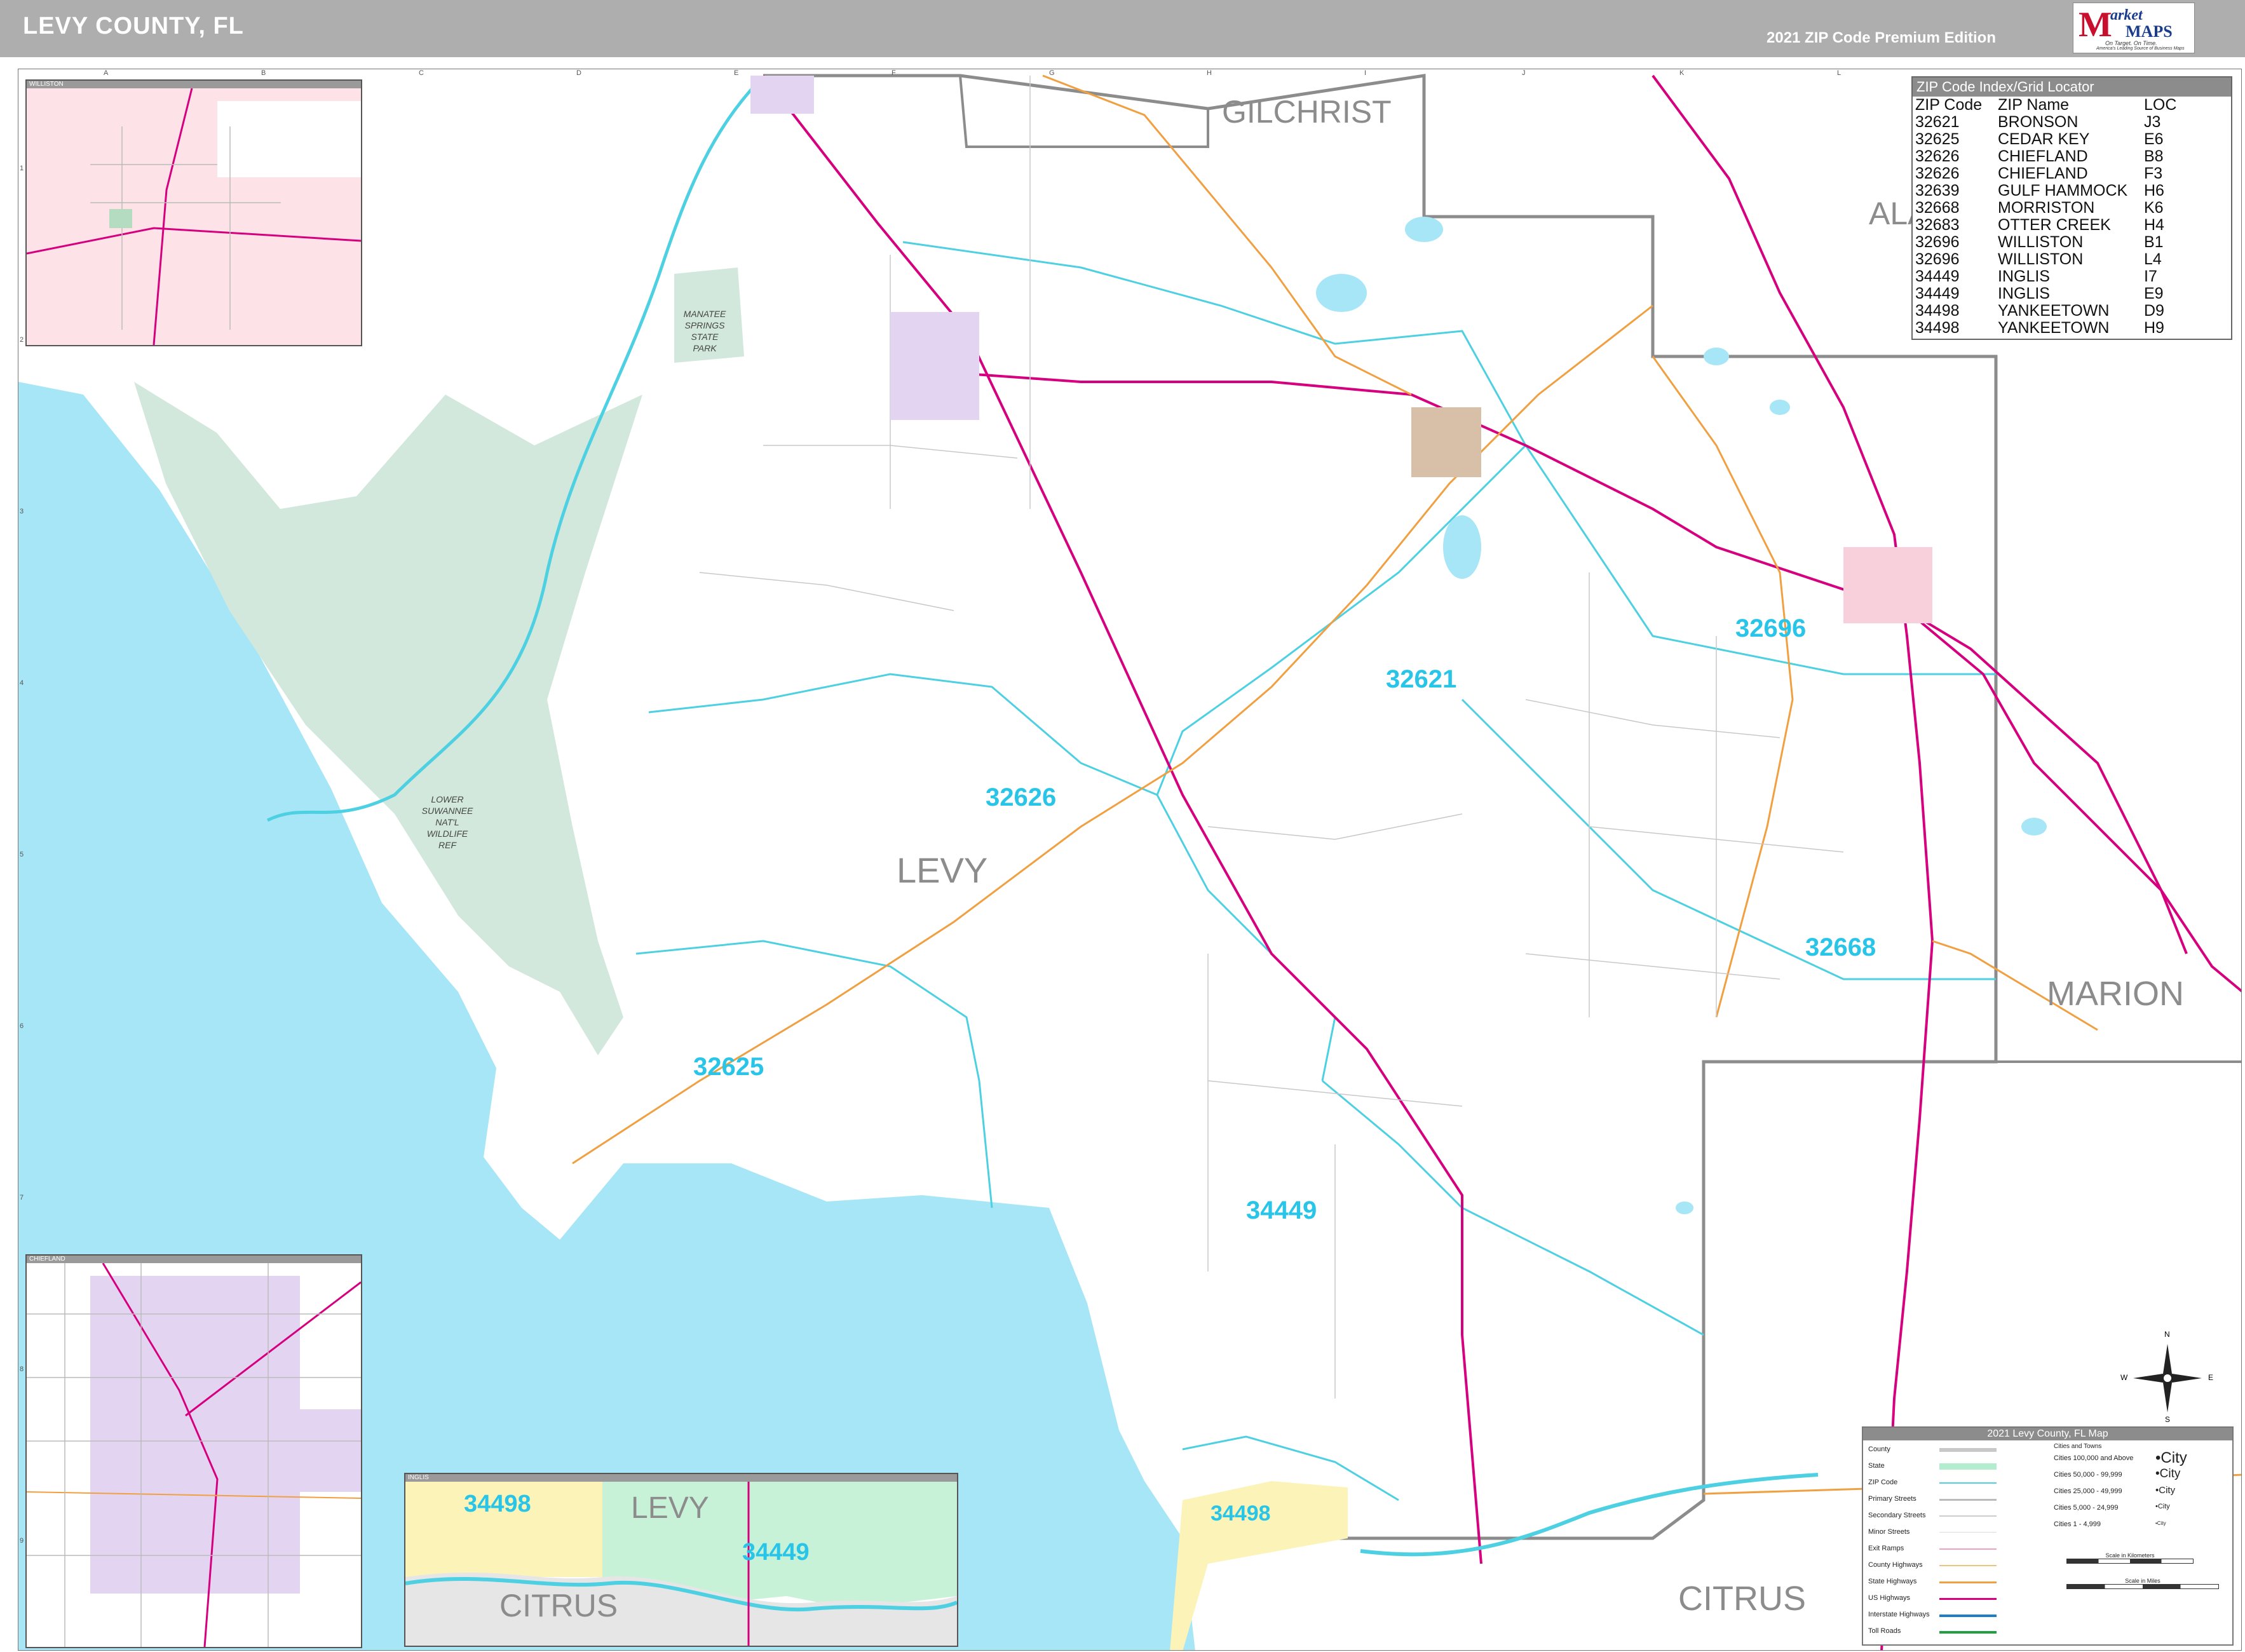 This screenshot has height=1652, width=2245. I want to click on zip-cell: 32696, so click(1937, 259).